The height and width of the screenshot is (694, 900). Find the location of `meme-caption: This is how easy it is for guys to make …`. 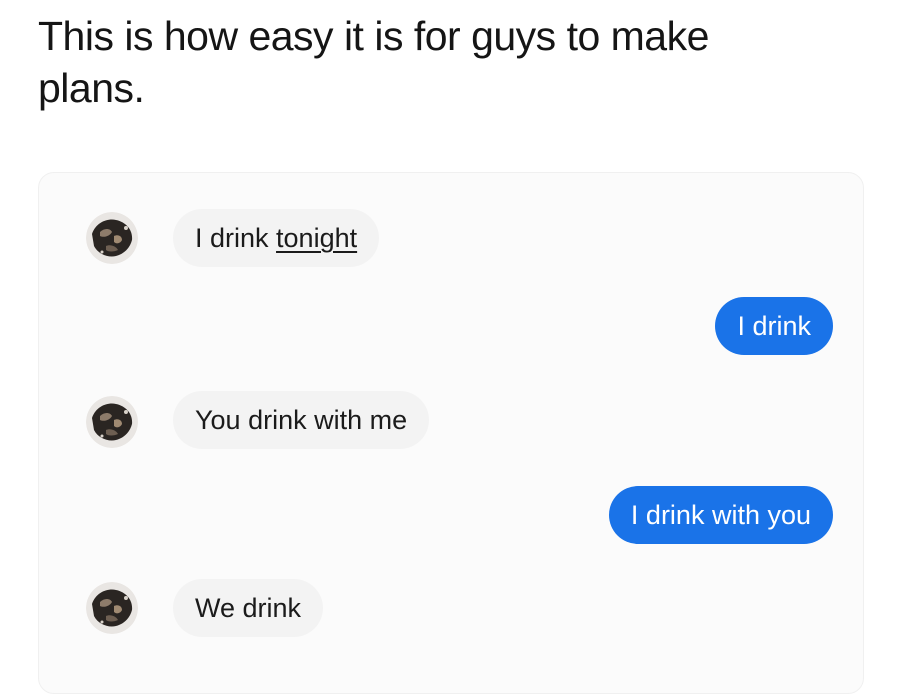

meme-caption: This is how easy it is for guys to make … is located at coordinates (453, 62).